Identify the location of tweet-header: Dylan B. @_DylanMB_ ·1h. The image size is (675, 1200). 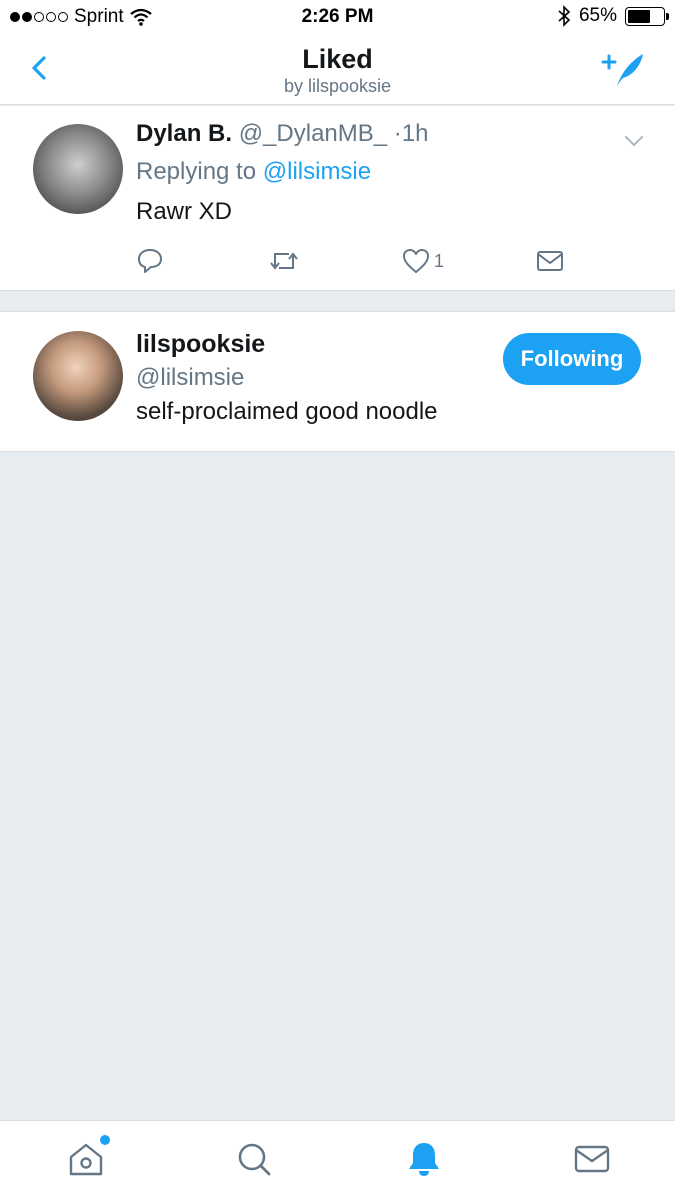
(282, 134).